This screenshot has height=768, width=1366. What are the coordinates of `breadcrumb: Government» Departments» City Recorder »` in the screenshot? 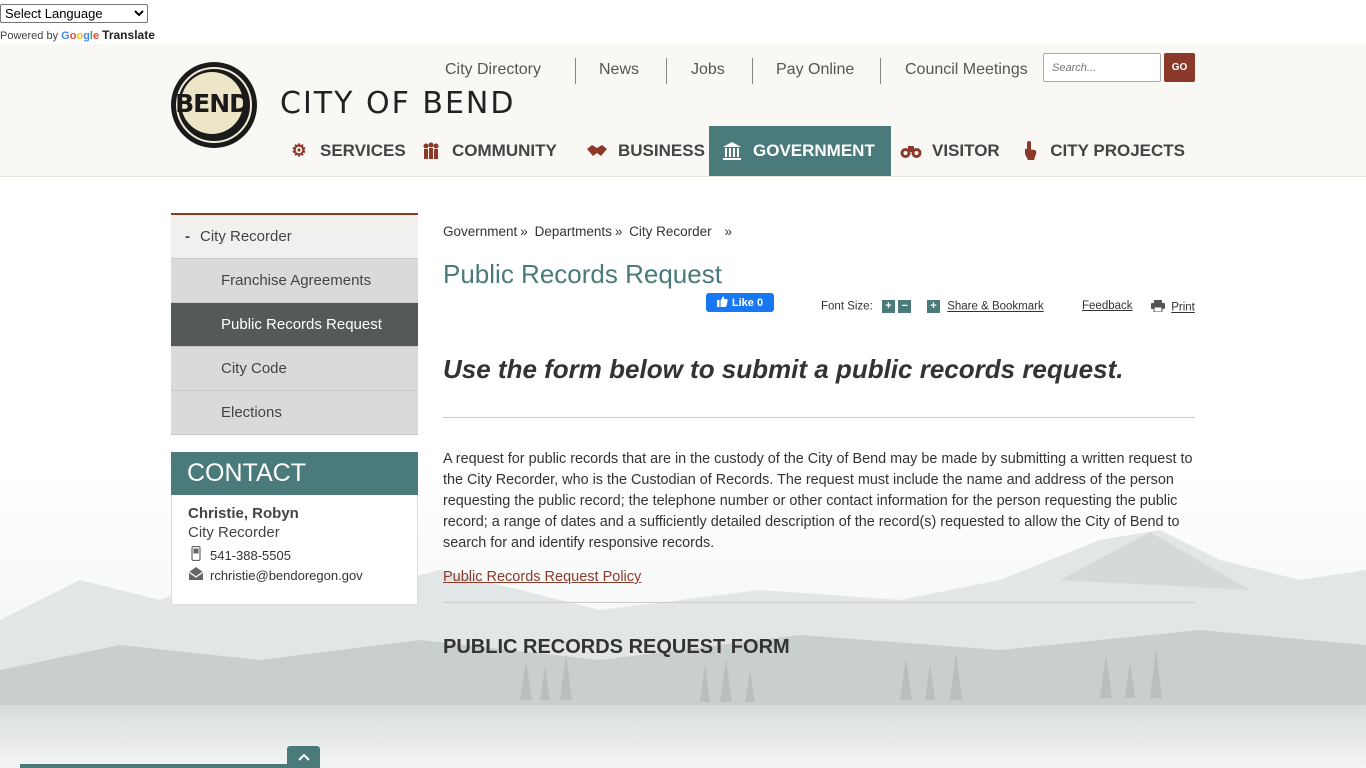 It's located at (589, 231).